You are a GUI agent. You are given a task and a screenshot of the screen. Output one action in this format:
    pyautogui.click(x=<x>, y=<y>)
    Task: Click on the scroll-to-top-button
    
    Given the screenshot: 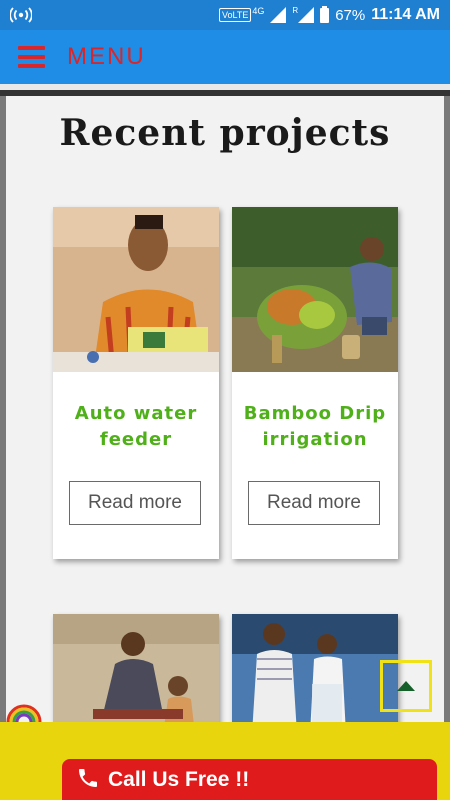 What is the action you would take?
    pyautogui.click(x=406, y=686)
    